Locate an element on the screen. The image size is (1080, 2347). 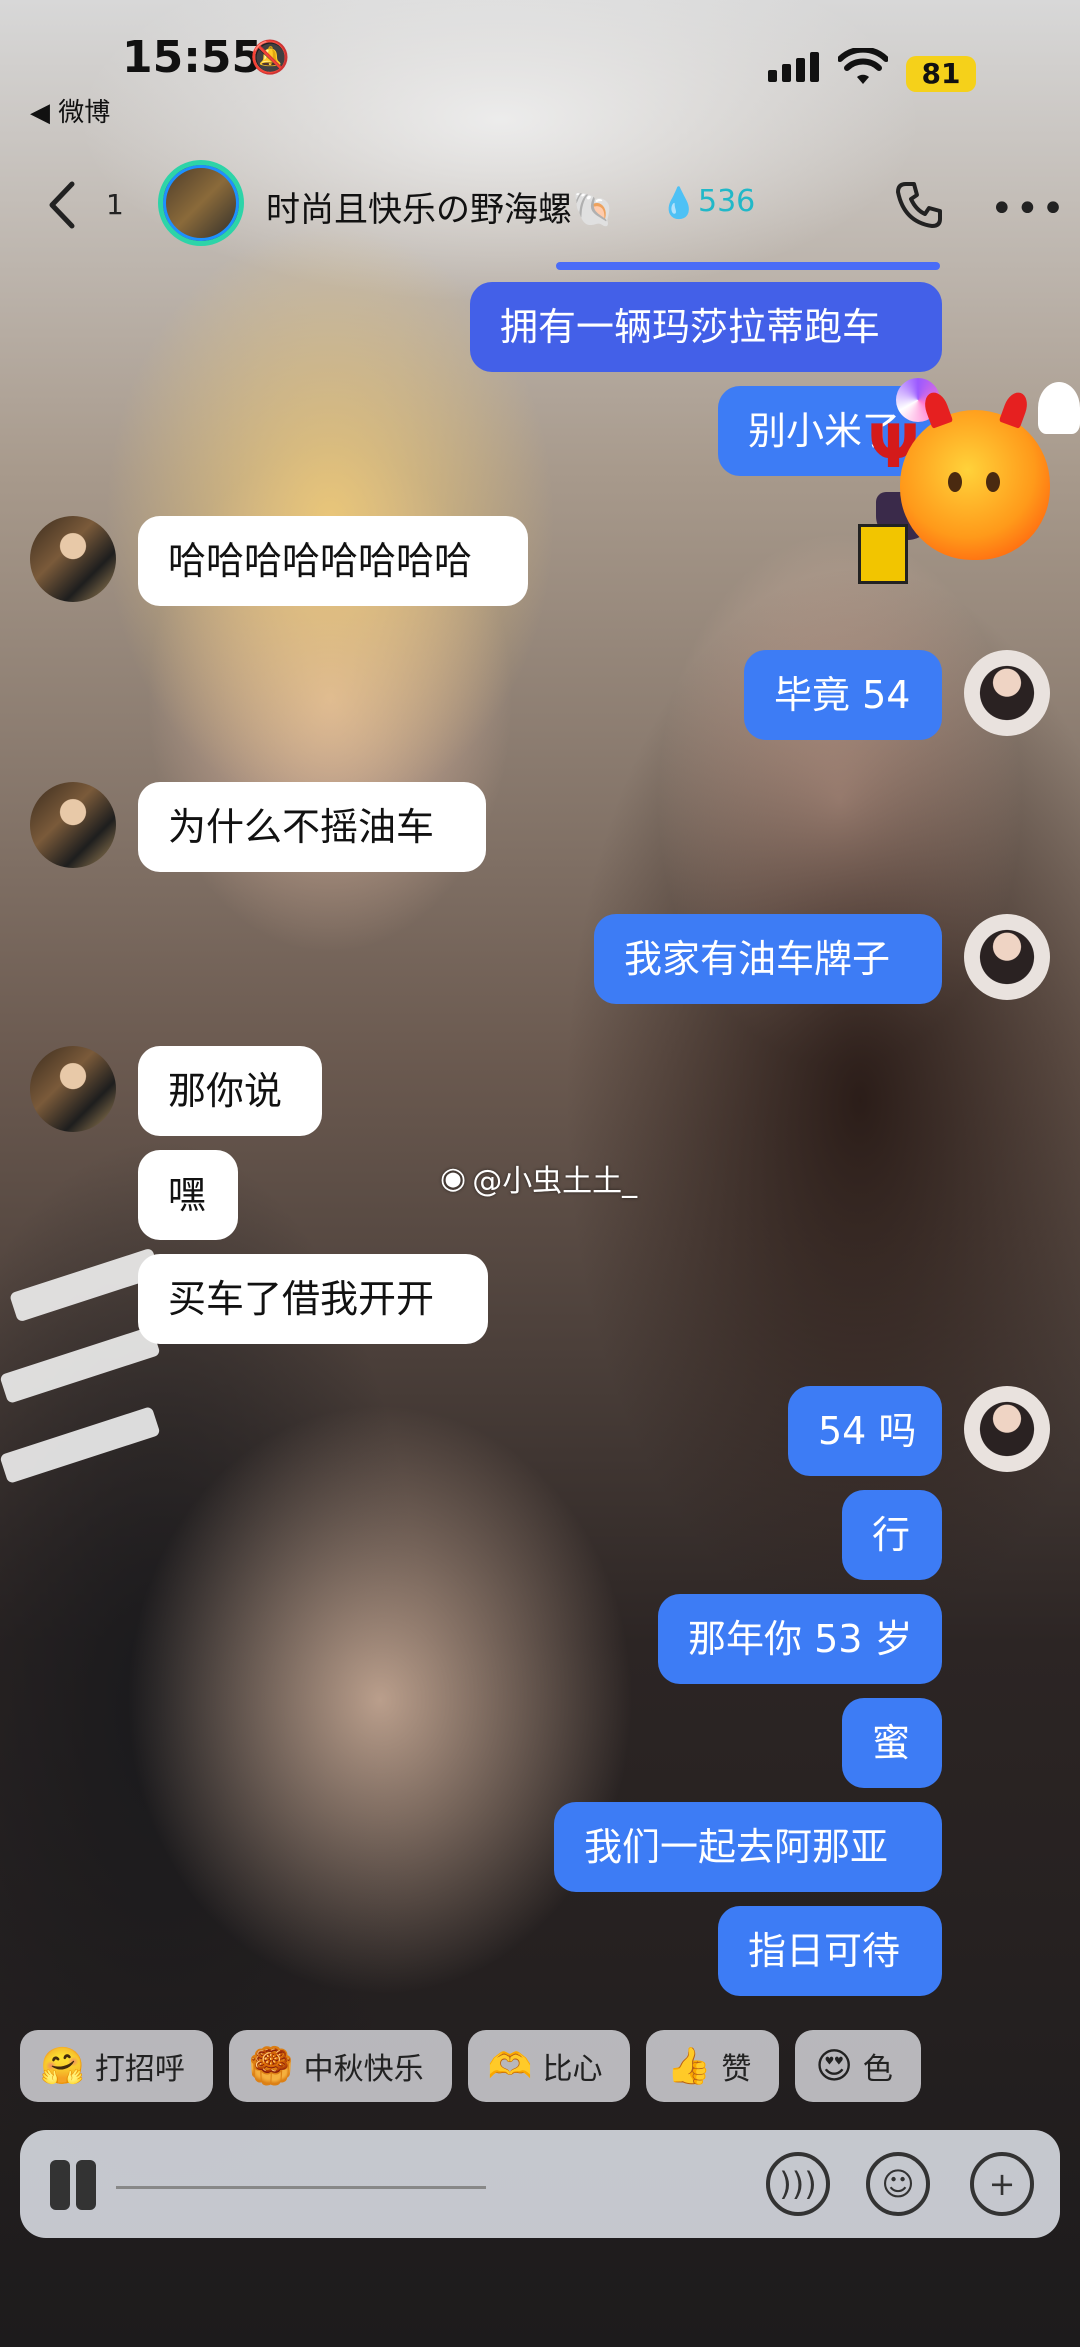
message-bubble-incoming: 买车了借我开开 is located at coordinates (313, 1299).